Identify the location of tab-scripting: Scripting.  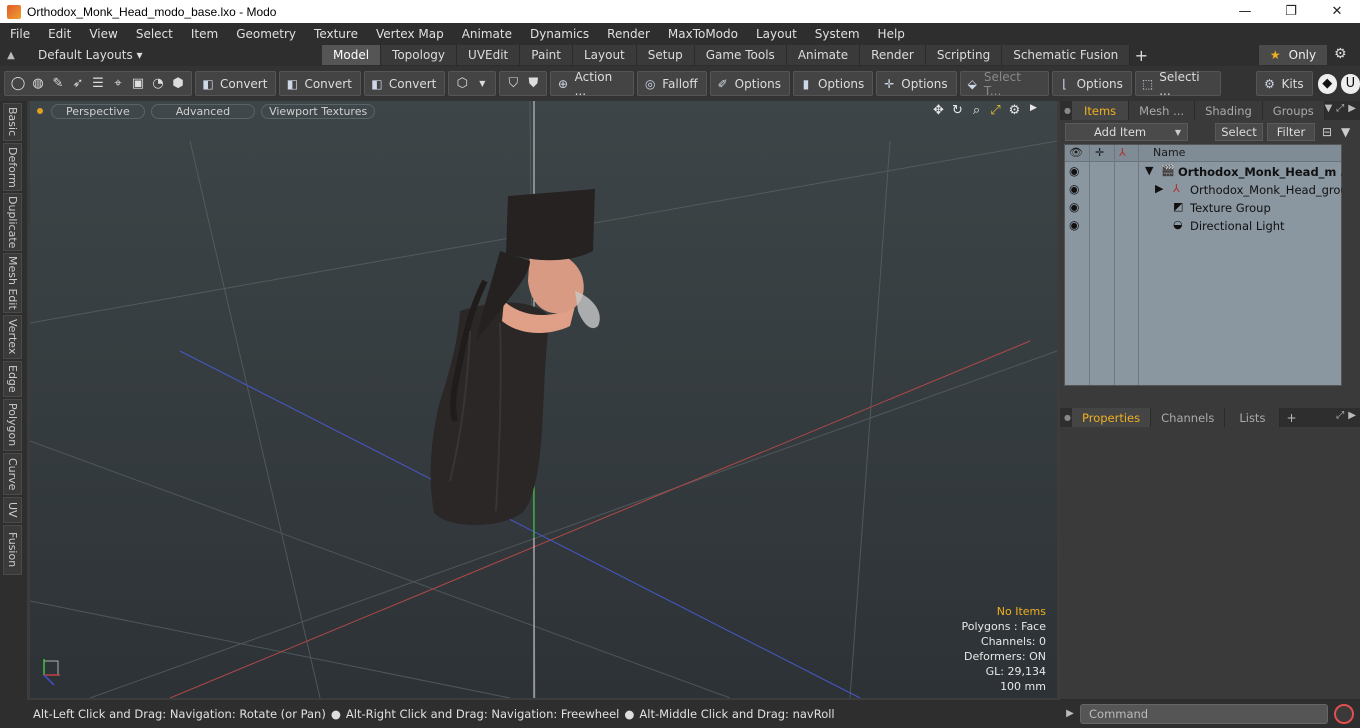
(964, 55).